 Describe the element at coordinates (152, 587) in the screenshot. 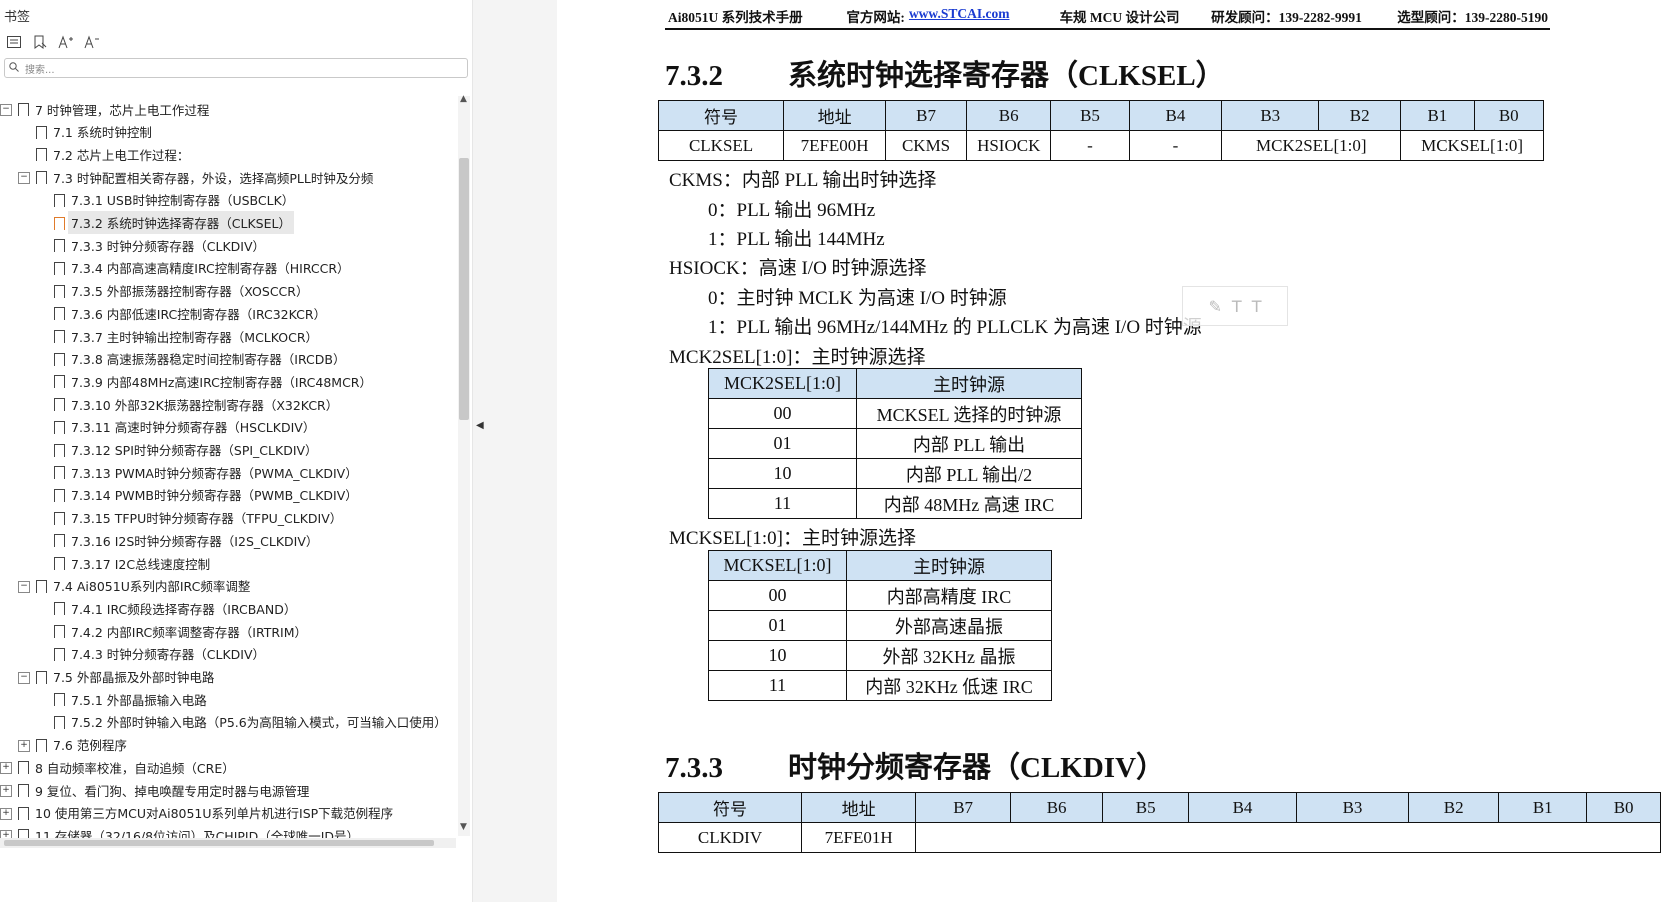

I see `bookmark-label: 7.4 Ai8051U系列内部IRC频率调整` at that location.